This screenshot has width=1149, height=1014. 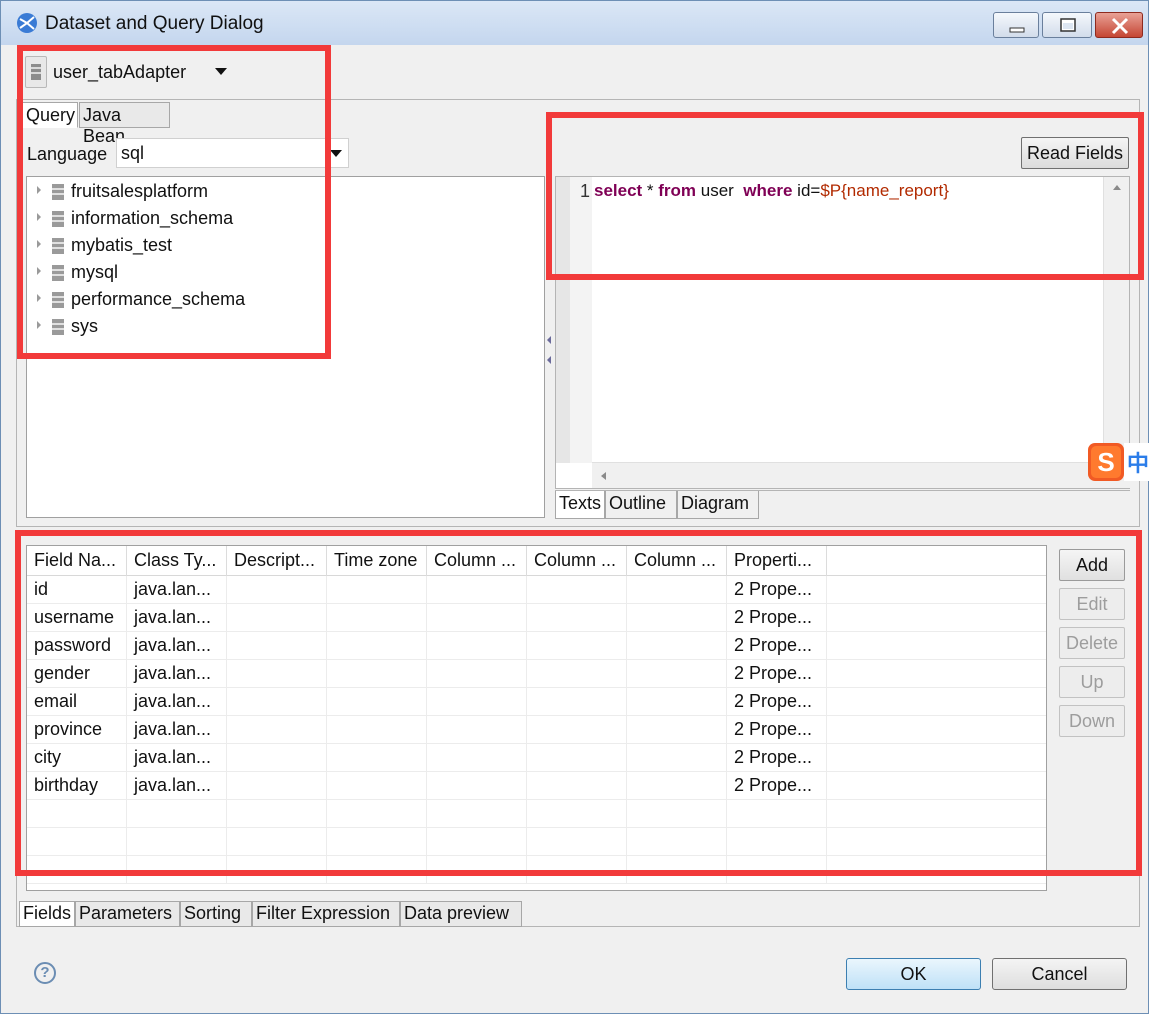 What do you see at coordinates (861, 475) in the screenshot?
I see `horizontal-scrollbar` at bounding box center [861, 475].